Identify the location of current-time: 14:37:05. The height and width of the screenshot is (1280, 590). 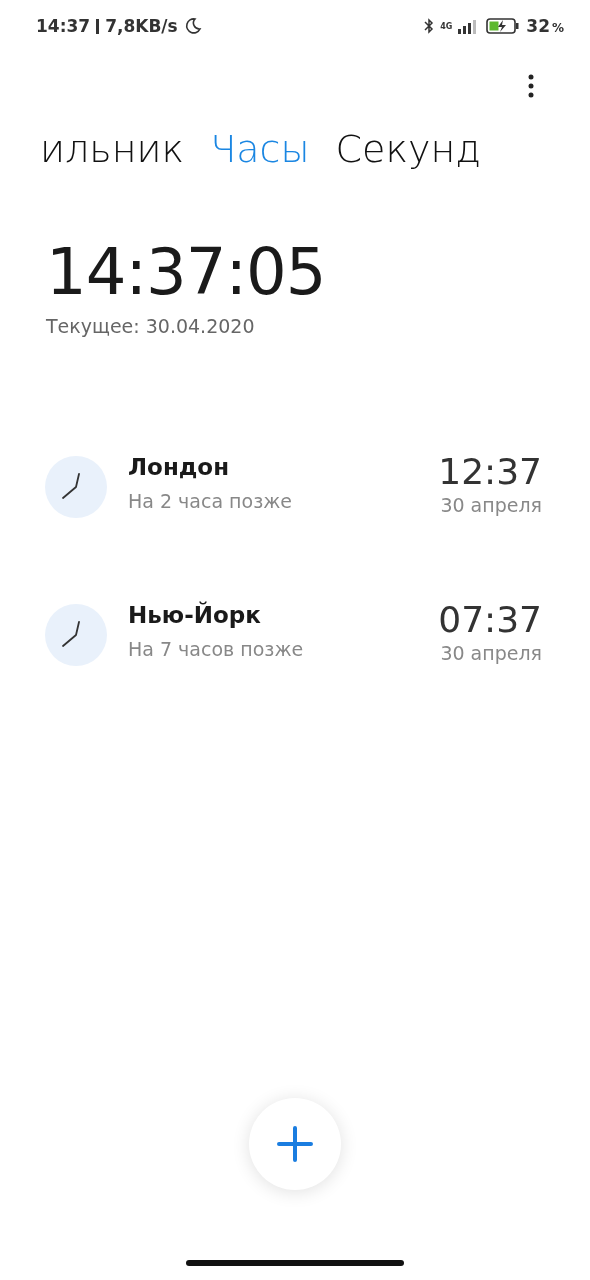
(186, 272).